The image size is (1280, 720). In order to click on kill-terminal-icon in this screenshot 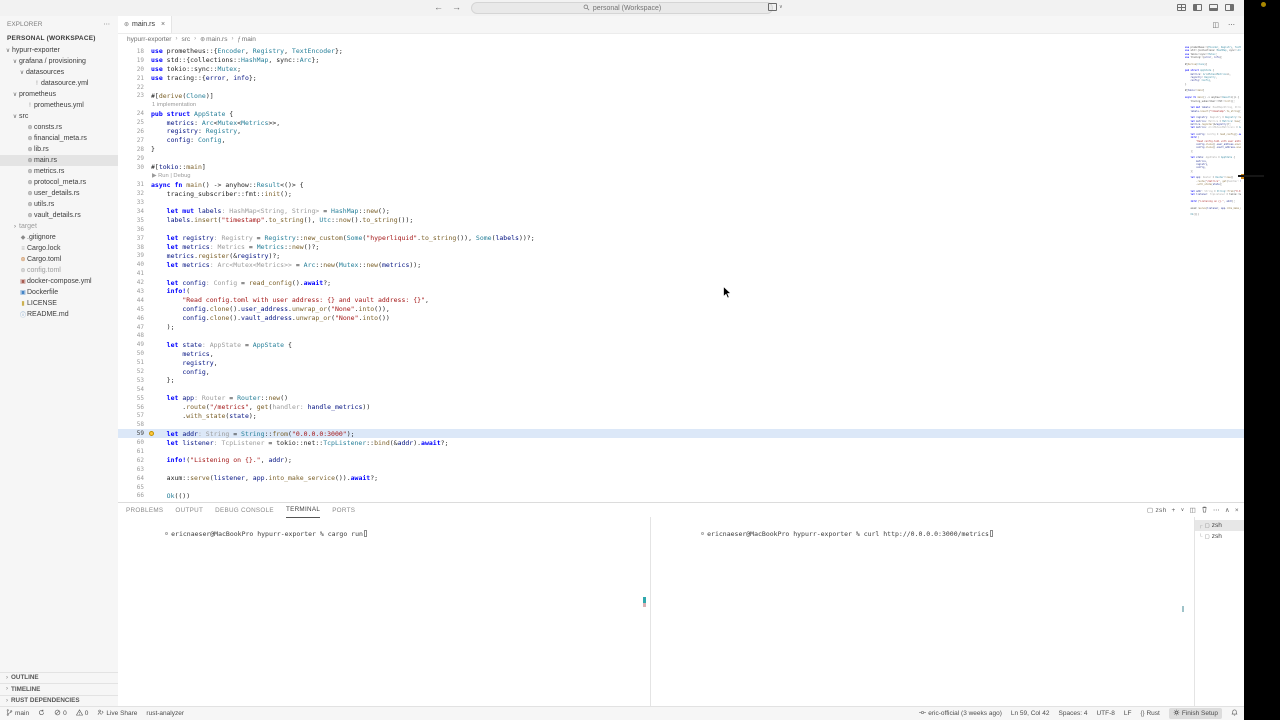, I will do `click(1204, 510)`.